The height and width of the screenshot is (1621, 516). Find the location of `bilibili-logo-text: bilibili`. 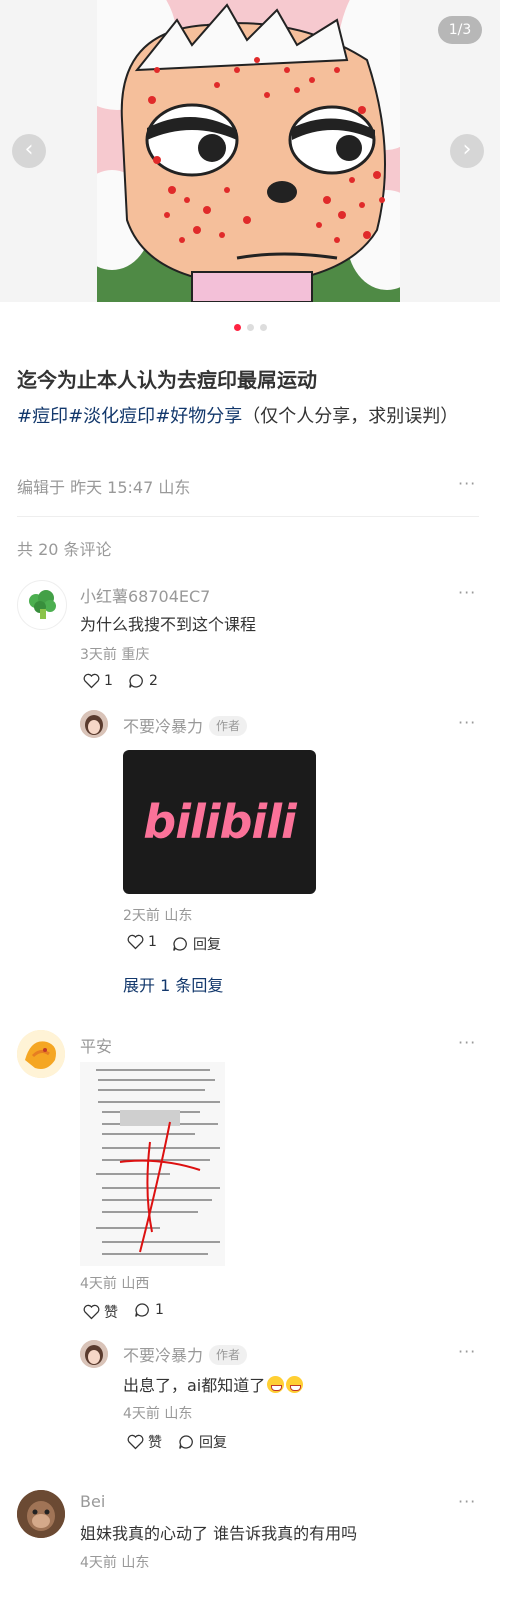

bilibili-logo-text: bilibili is located at coordinates (219, 822).